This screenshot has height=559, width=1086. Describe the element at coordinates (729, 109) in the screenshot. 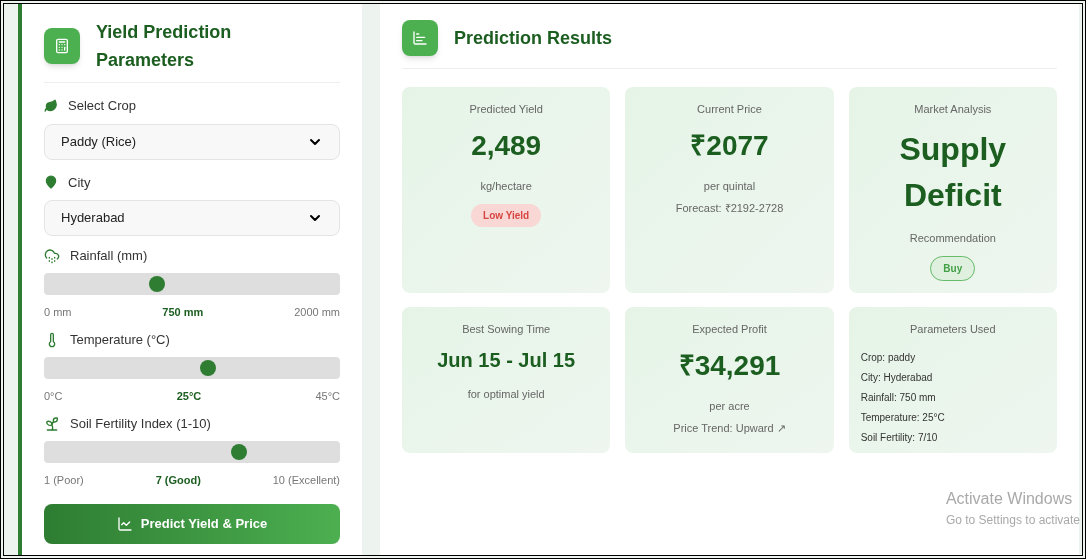

I see `card-label: Current Price` at that location.